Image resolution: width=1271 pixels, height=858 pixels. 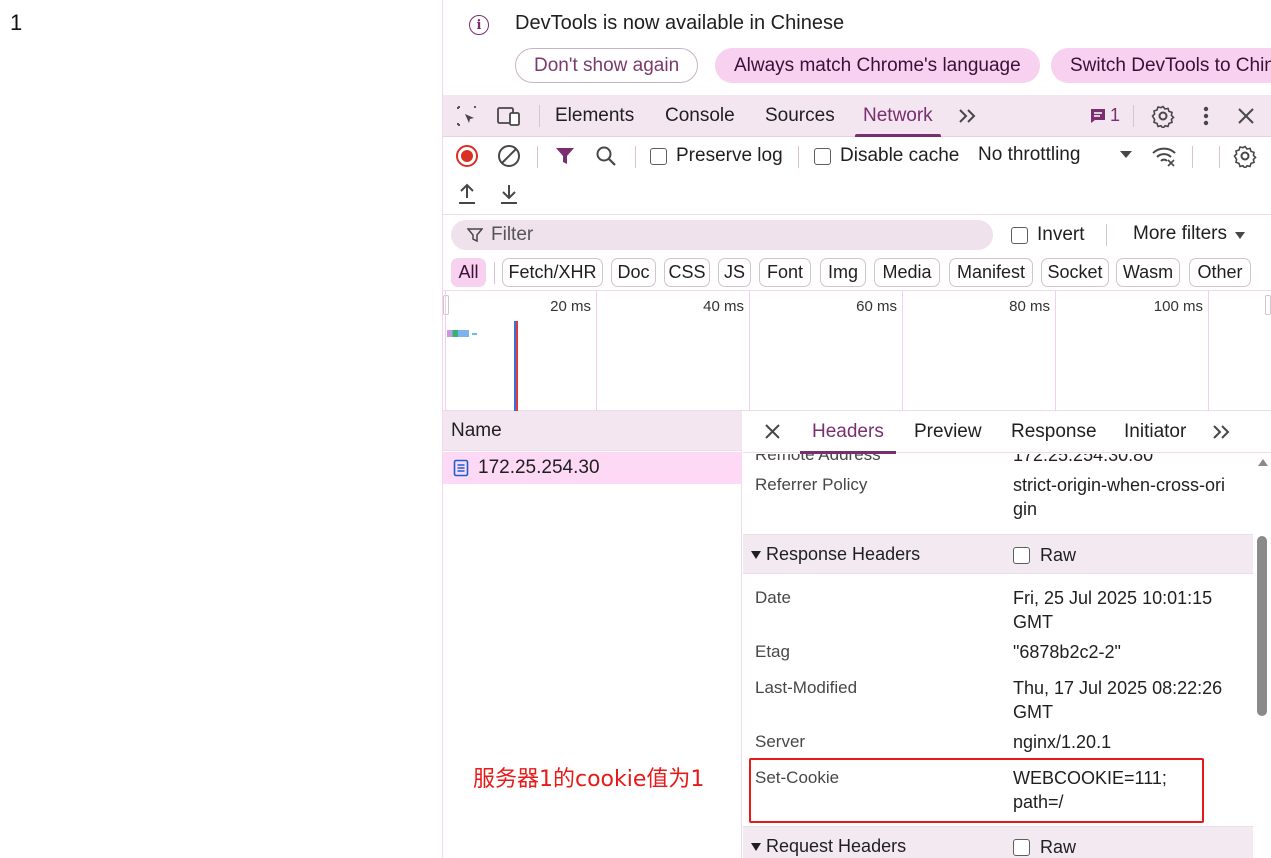 I want to click on request-name: 172.25.254.30, so click(x=539, y=467).